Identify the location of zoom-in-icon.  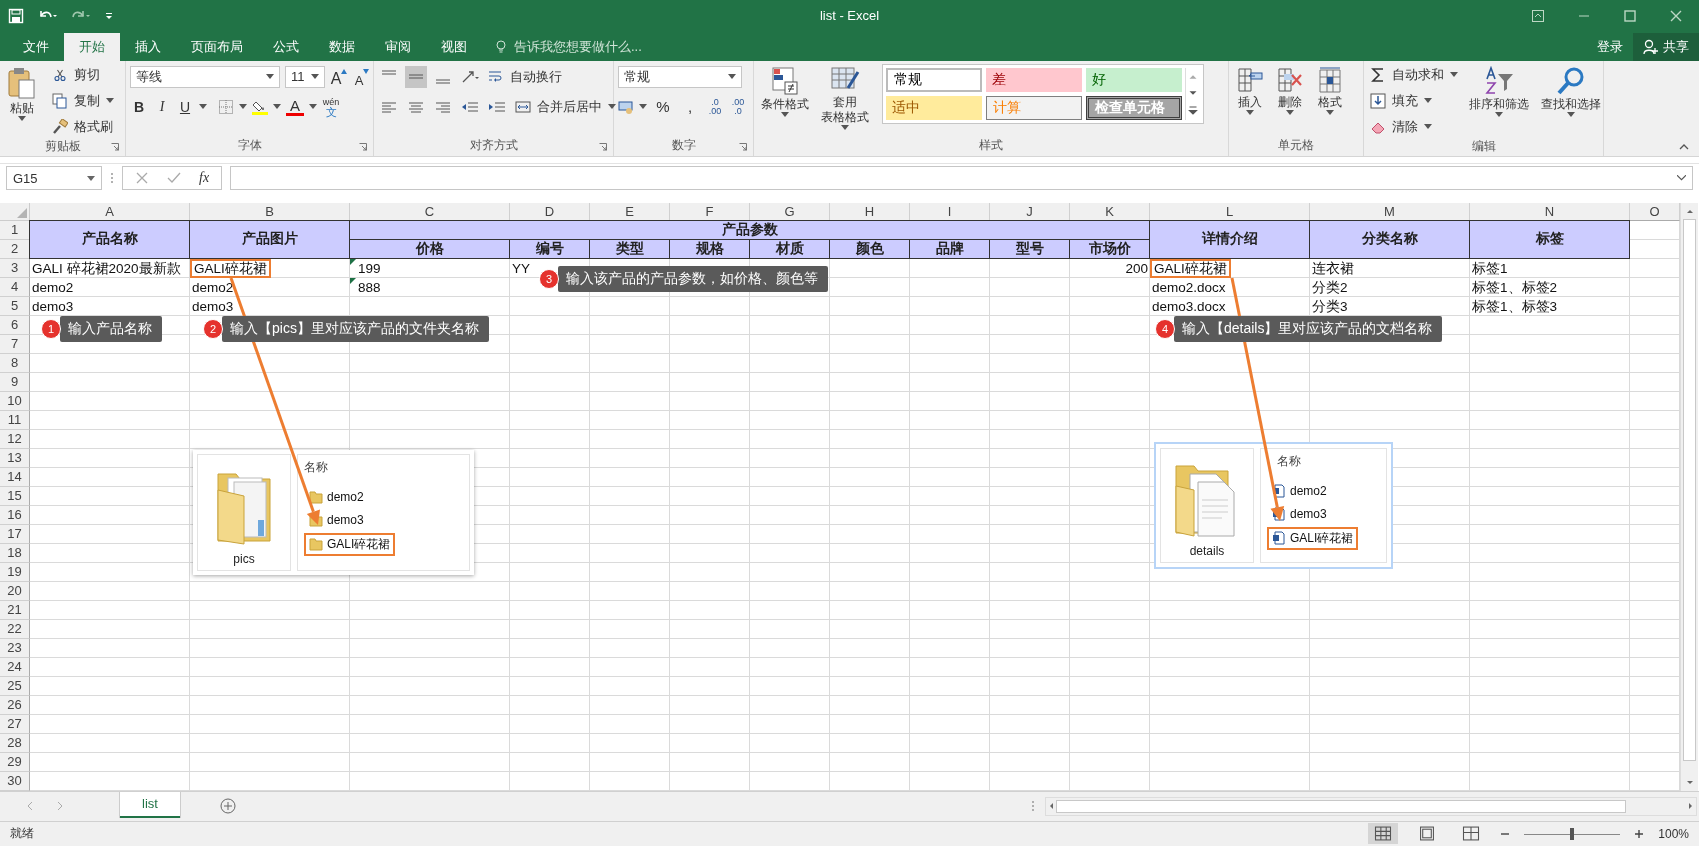
(1639, 833).